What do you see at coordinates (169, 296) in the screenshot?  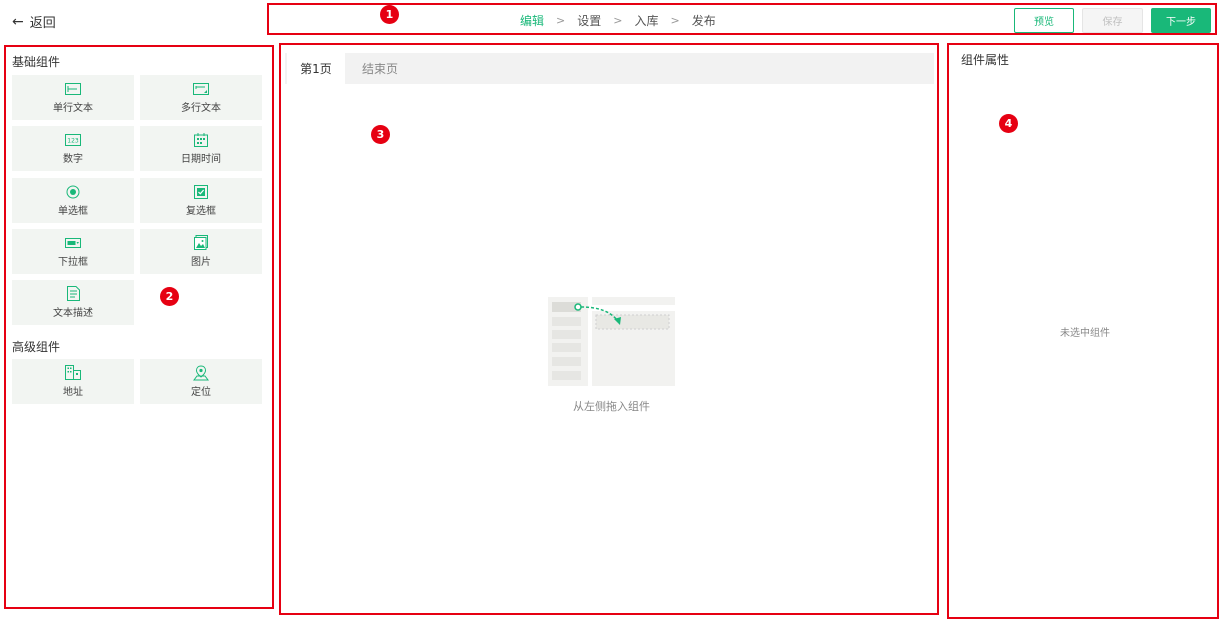 I see `annotation-badge-2: 2` at bounding box center [169, 296].